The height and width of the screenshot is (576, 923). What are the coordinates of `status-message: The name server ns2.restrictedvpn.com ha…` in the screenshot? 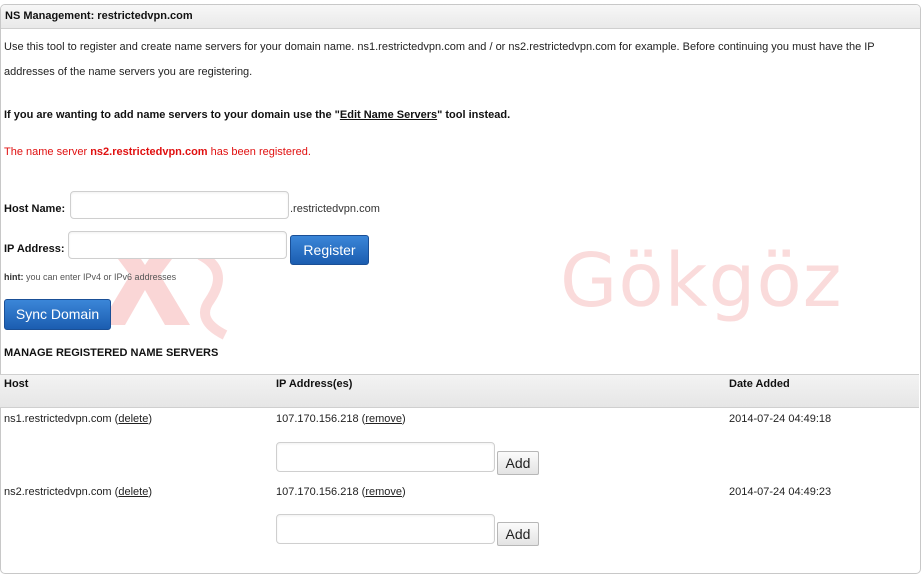 It's located at (157, 152).